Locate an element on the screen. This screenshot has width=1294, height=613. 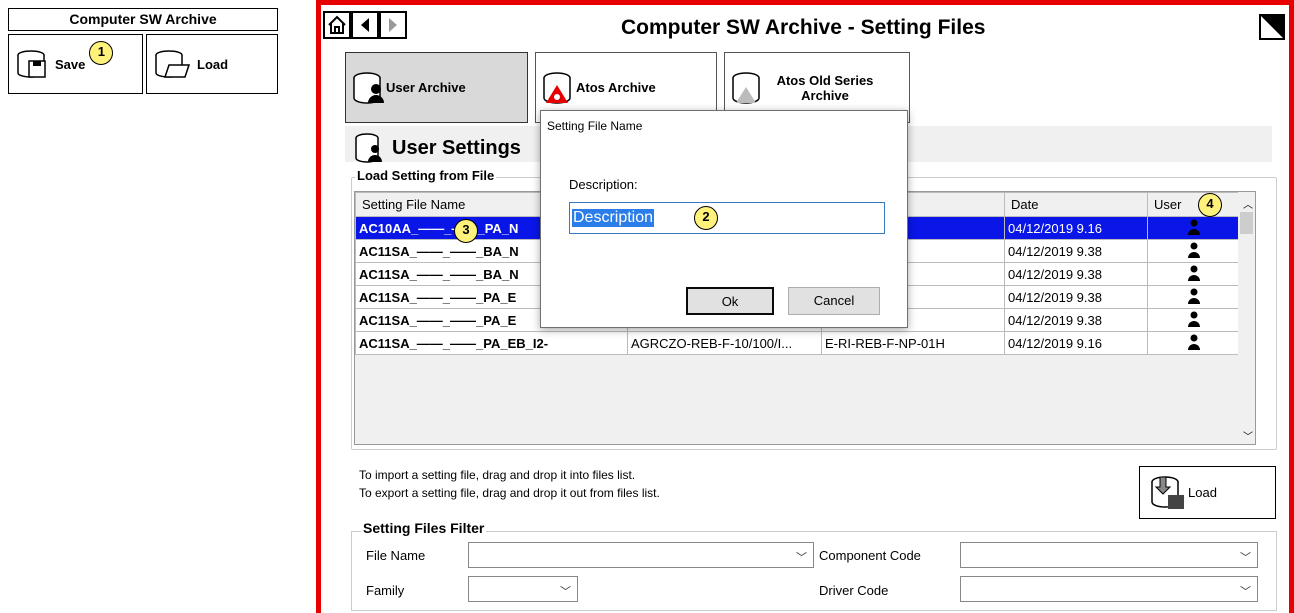
corner-triangle-icon is located at coordinates (1272, 27).